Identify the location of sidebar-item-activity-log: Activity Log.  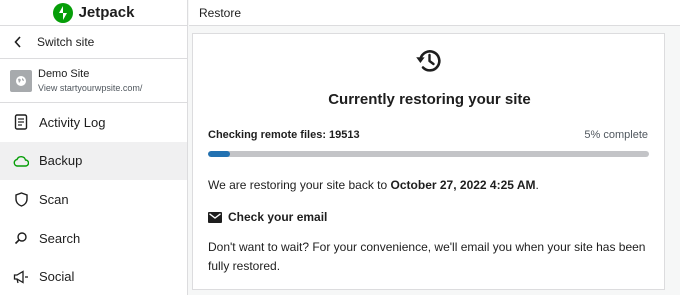
(93, 122).